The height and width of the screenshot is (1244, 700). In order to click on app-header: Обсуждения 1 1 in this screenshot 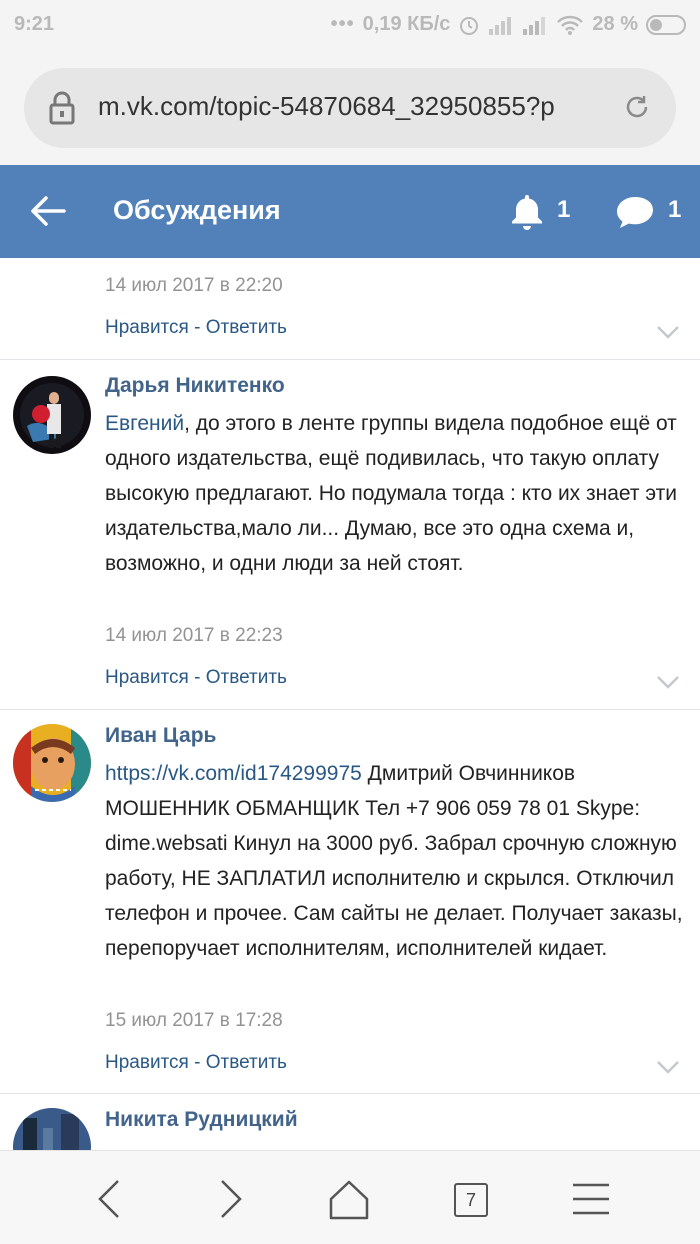, I will do `click(350, 211)`.